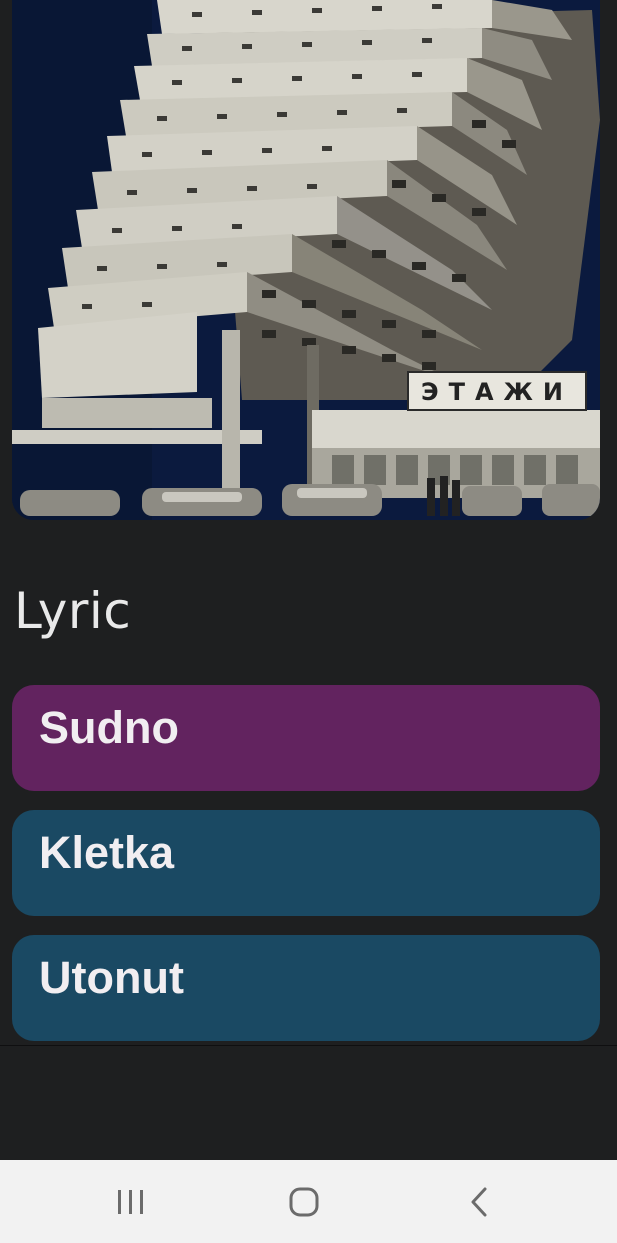 The height and width of the screenshot is (1243, 617). I want to click on home-button, so click(304, 1201).